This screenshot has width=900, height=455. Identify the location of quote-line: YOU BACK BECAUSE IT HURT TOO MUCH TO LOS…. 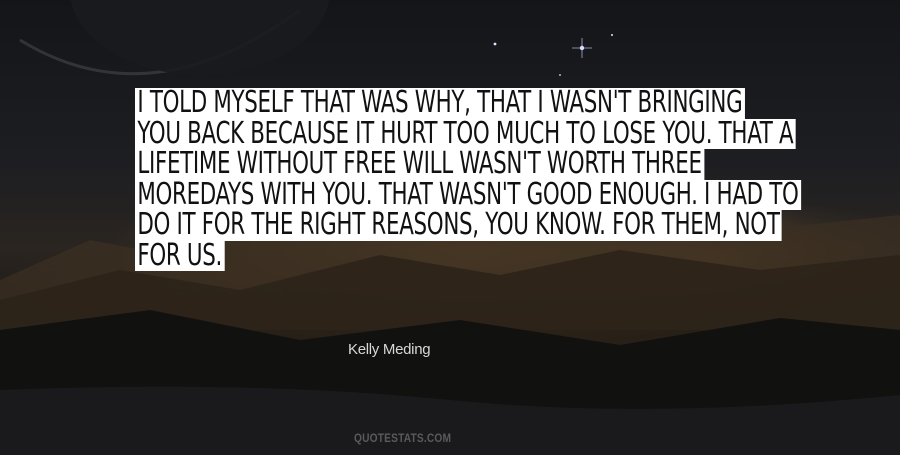
(465, 133).